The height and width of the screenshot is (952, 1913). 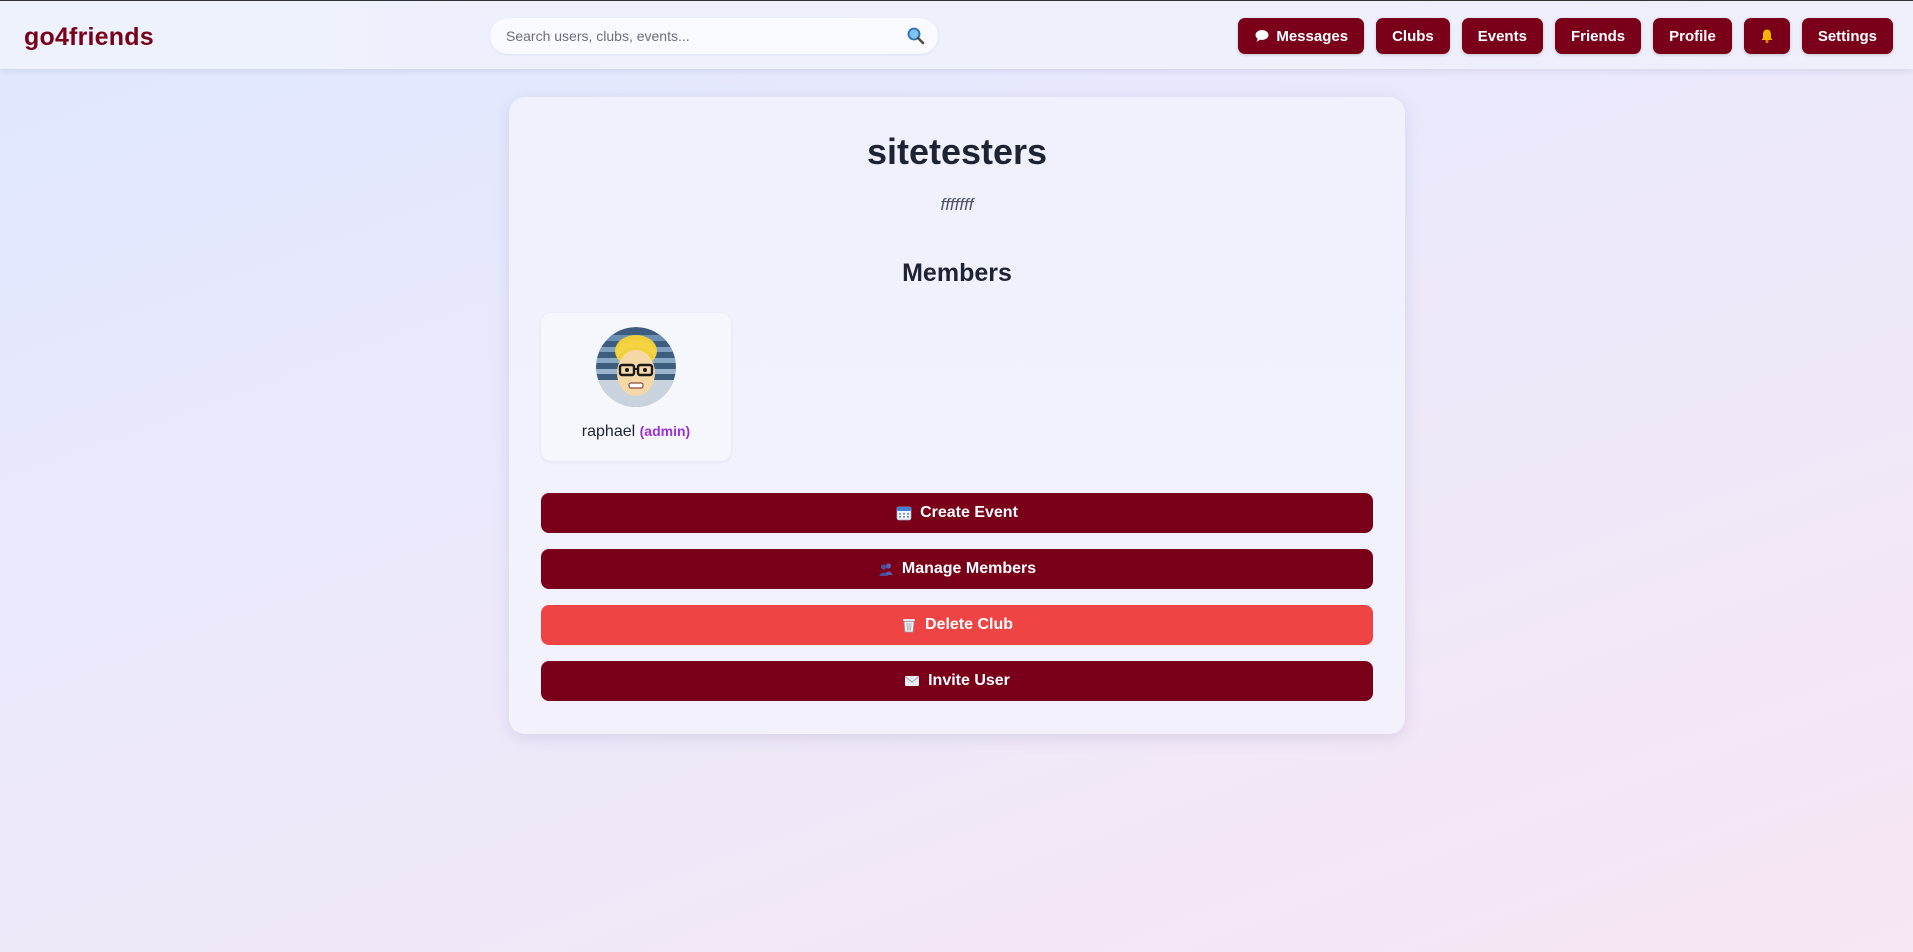 I want to click on delete-club-button: Delete Club, so click(x=957, y=625).